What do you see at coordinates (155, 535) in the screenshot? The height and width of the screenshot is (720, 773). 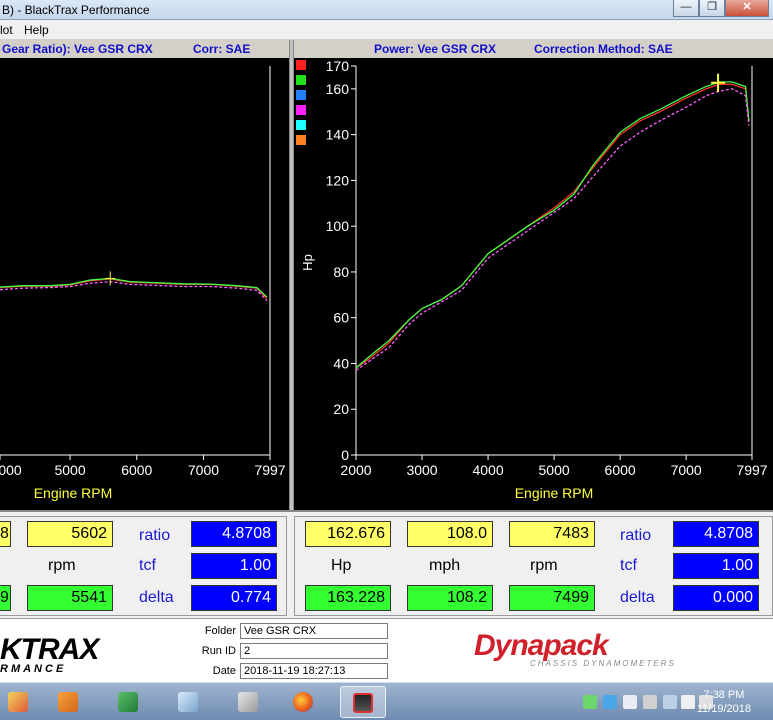 I see `left-ratio-label: ratio` at bounding box center [155, 535].